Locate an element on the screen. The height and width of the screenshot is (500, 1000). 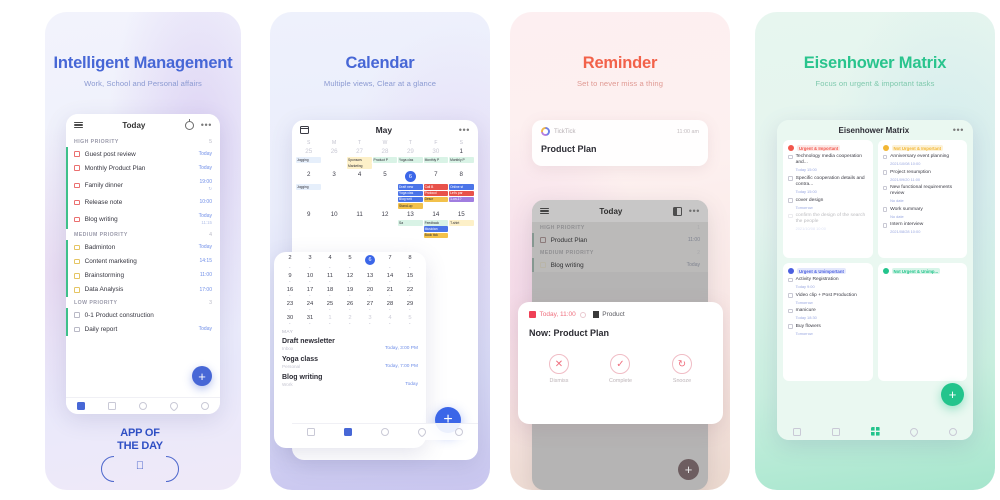
matrix-task: Intern interview 2021/08/28 10:00 is located at coordinates (922, 228).